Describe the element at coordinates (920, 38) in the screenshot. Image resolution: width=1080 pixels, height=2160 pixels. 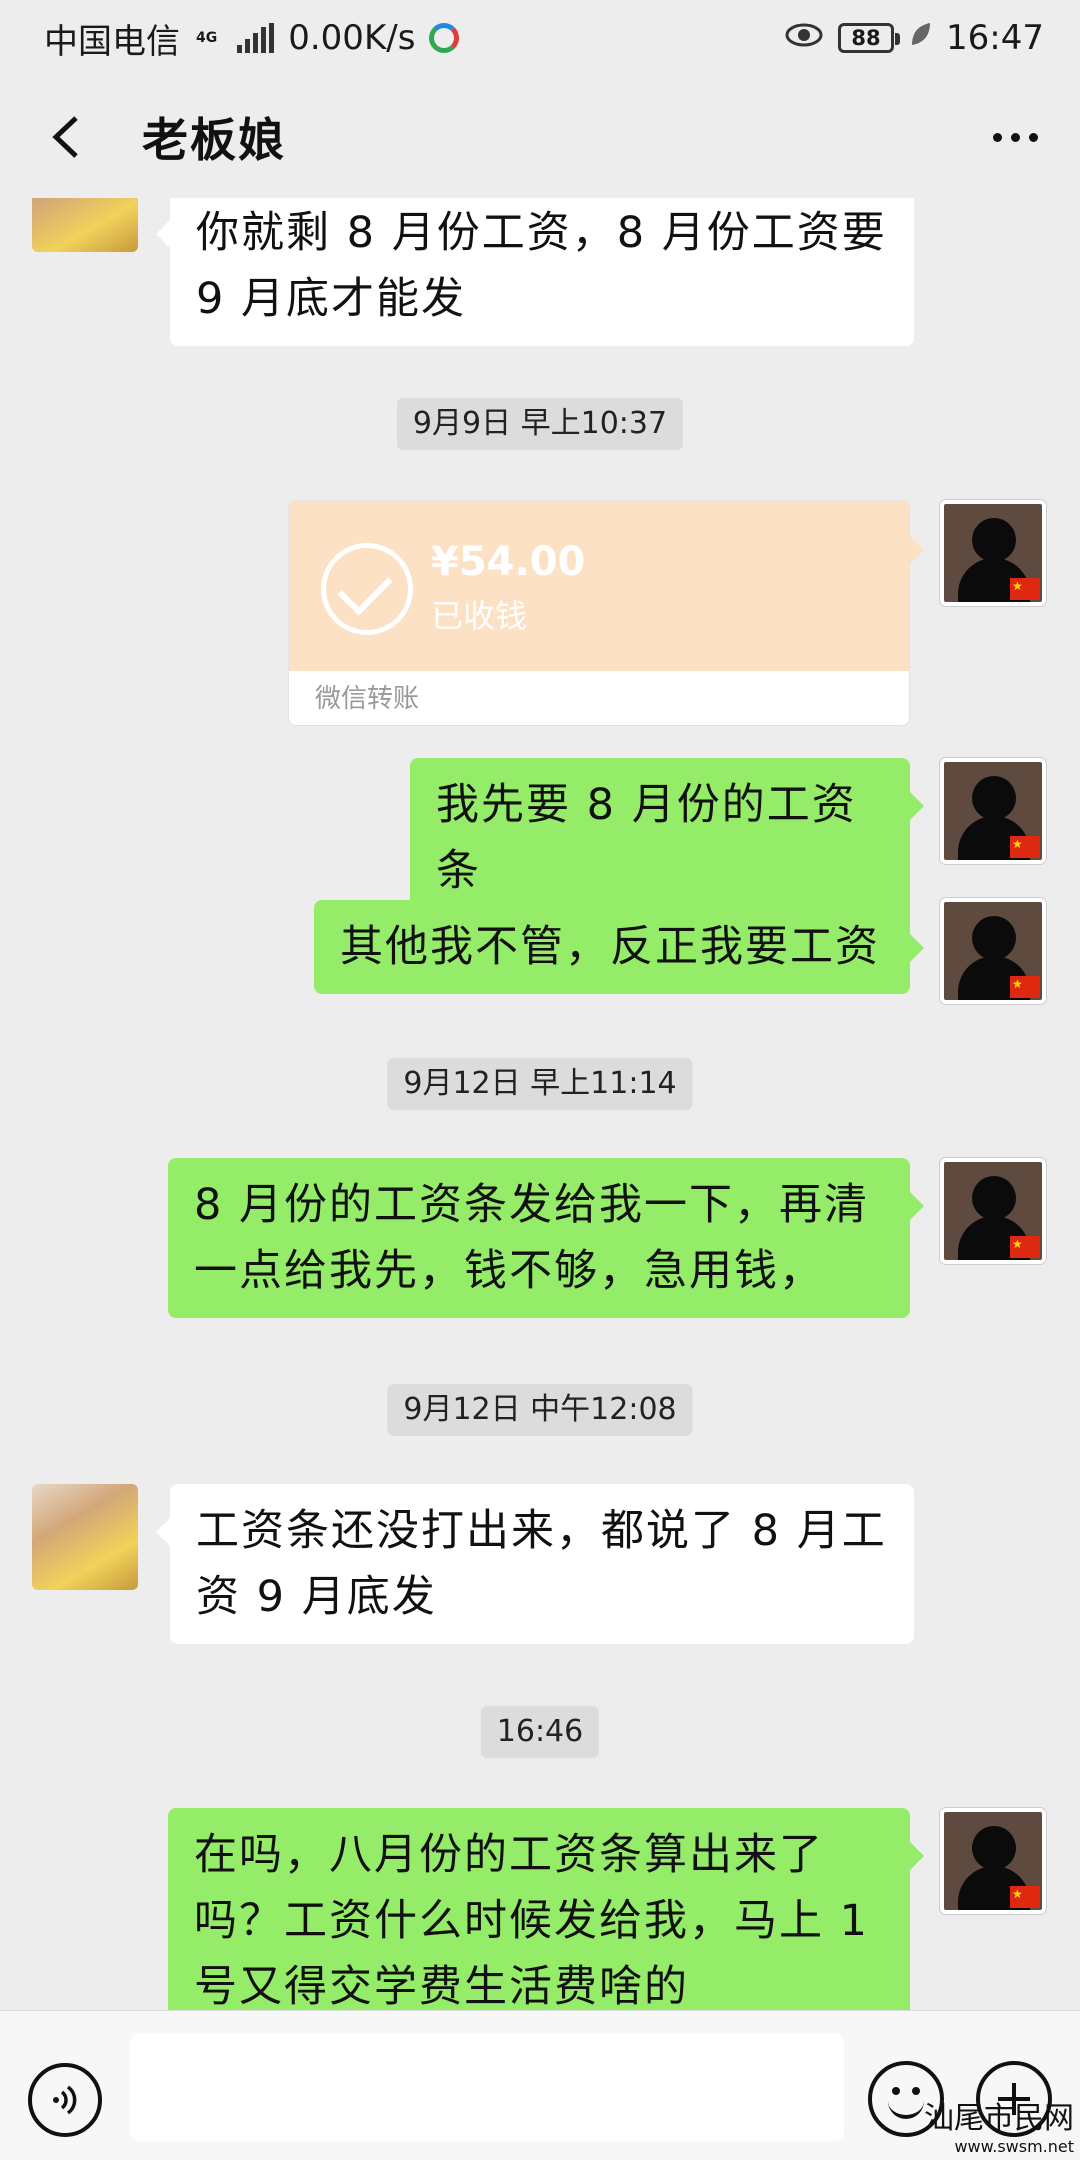
I see `leaf-icon` at that location.